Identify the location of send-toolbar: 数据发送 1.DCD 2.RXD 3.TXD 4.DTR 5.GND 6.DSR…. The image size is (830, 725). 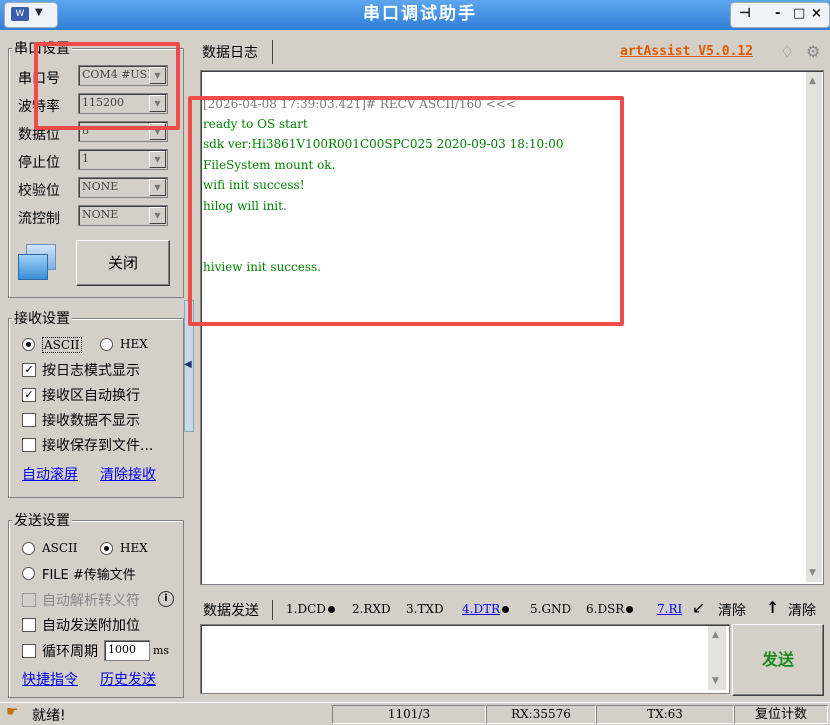
(512, 610).